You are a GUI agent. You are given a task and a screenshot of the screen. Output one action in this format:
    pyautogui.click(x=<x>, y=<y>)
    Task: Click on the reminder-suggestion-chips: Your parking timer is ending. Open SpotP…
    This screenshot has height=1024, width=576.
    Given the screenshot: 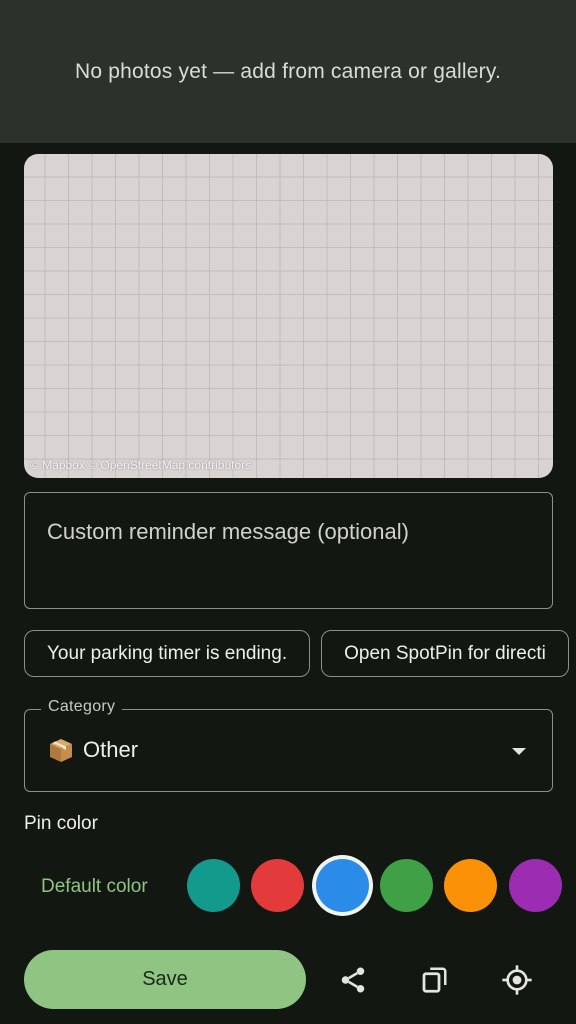 What is the action you would take?
    pyautogui.click(x=300, y=654)
    